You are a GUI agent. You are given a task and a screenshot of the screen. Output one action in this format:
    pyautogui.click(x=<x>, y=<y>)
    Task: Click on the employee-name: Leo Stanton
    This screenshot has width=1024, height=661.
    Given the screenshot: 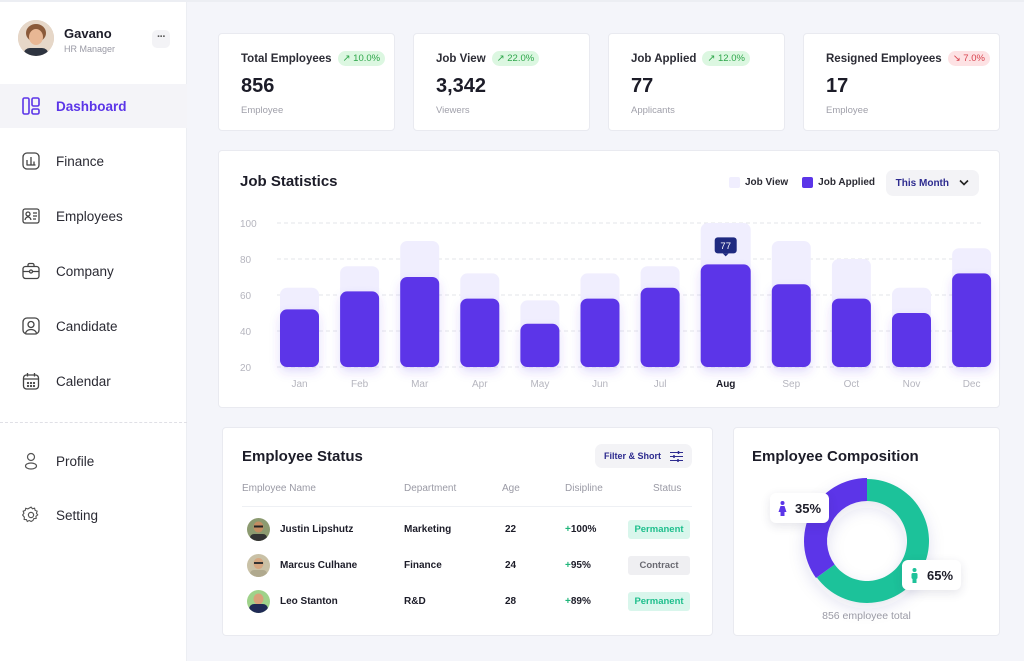 What is the action you would take?
    pyautogui.click(x=309, y=601)
    